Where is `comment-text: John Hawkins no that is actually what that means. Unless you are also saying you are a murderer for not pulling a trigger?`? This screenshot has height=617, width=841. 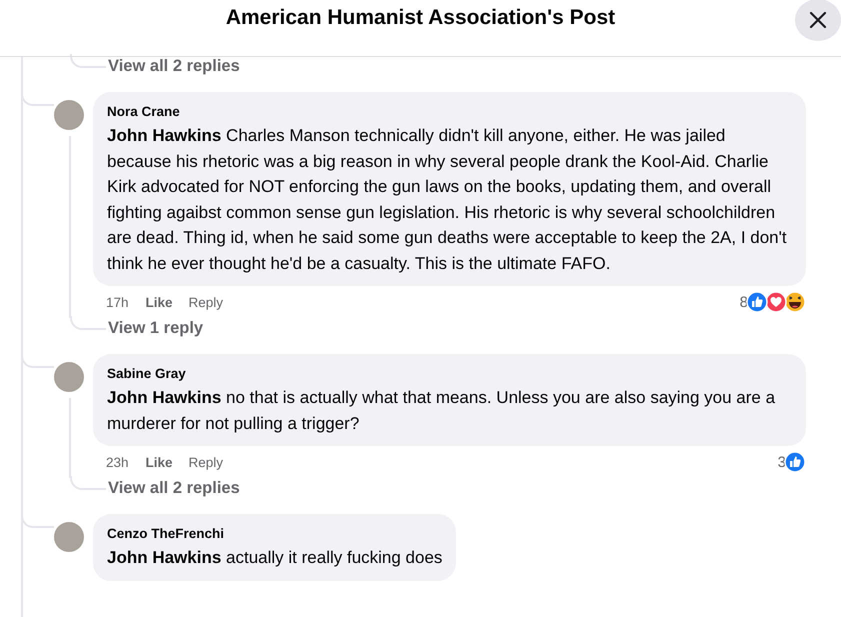 comment-text: John Hawkins no that is actually what that means. Unless you are also saying you are a murderer for not pulling a trigger? is located at coordinates (441, 410).